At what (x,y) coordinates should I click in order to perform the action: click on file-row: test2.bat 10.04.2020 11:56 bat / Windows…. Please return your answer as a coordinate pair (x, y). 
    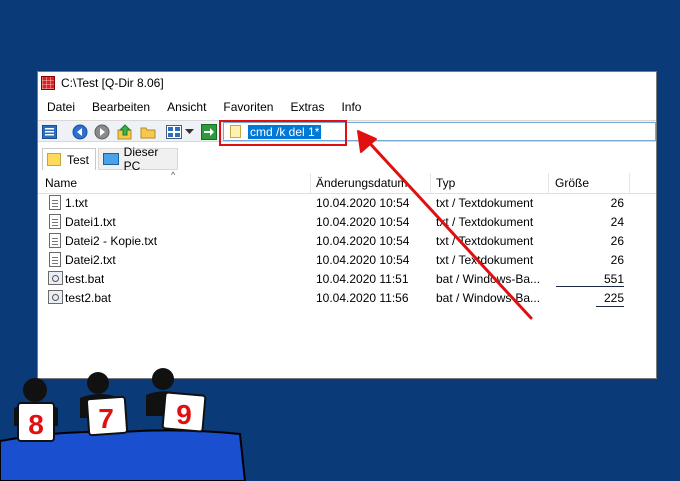
    Looking at the image, I should click on (347, 298).